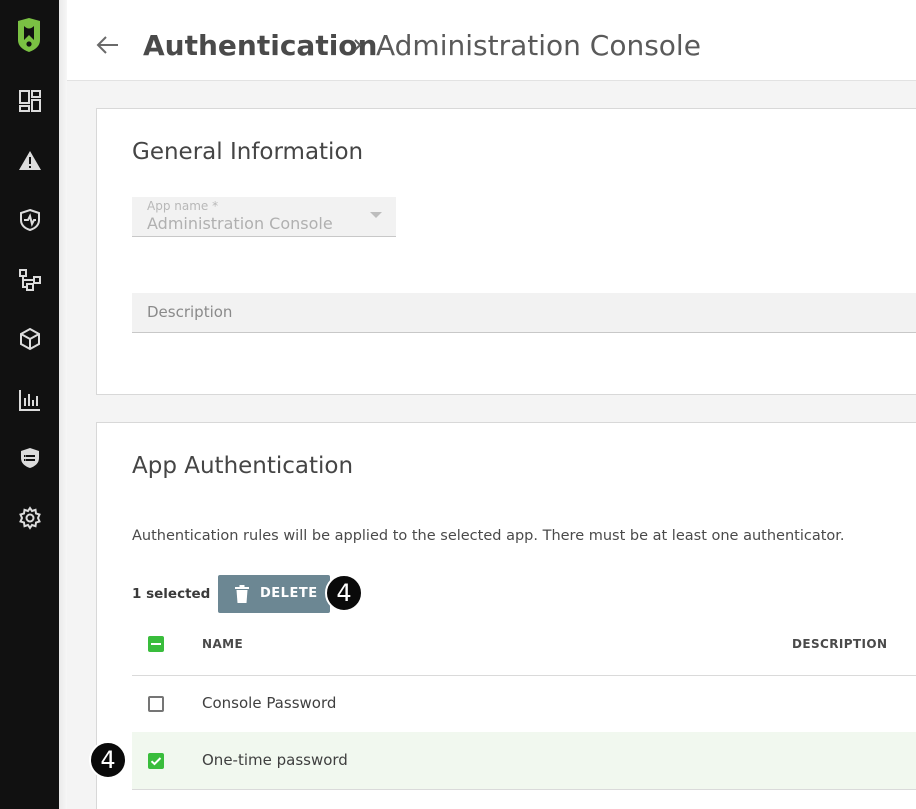  I want to click on column-header-name: NAME, so click(222, 644).